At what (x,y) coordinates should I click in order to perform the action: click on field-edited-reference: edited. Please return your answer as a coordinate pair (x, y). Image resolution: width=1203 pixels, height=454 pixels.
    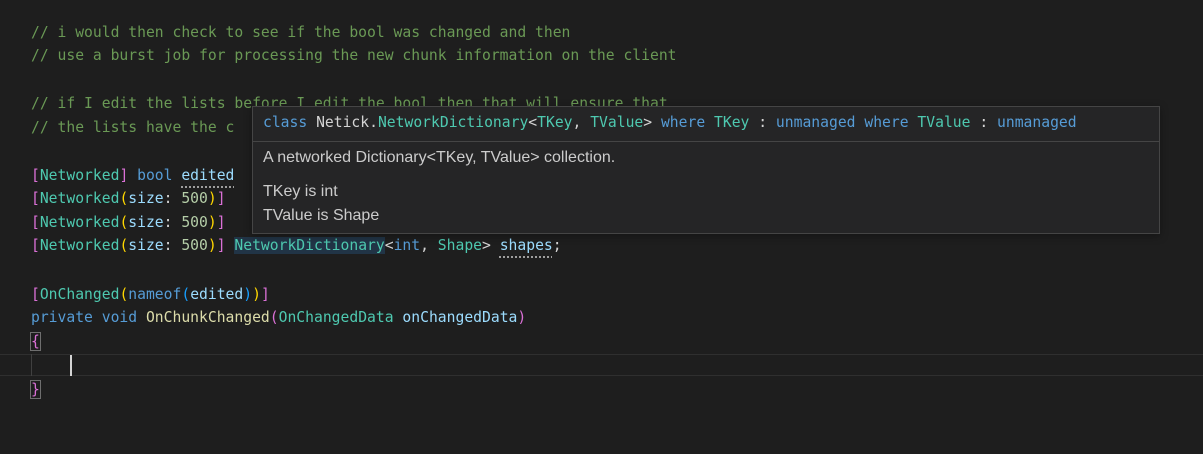
    Looking at the image, I should click on (217, 294).